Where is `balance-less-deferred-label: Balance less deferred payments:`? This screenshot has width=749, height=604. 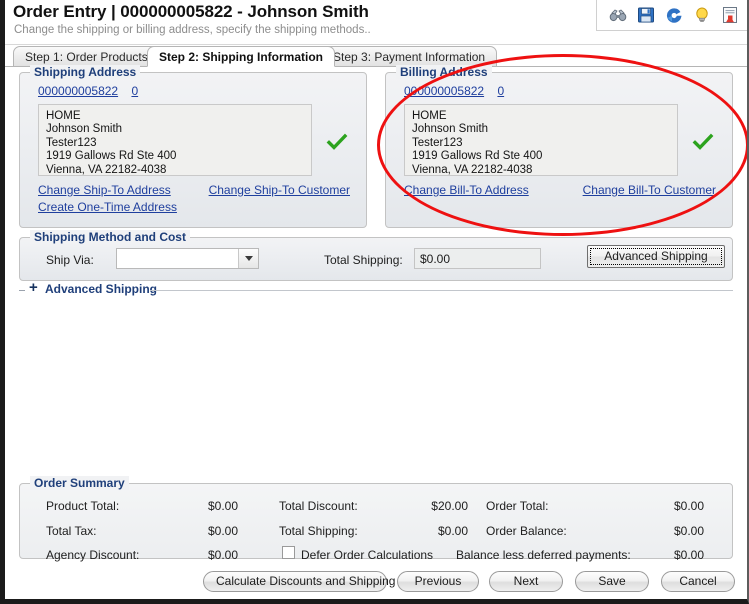
balance-less-deferred-label: Balance less deferred payments: is located at coordinates (543, 555).